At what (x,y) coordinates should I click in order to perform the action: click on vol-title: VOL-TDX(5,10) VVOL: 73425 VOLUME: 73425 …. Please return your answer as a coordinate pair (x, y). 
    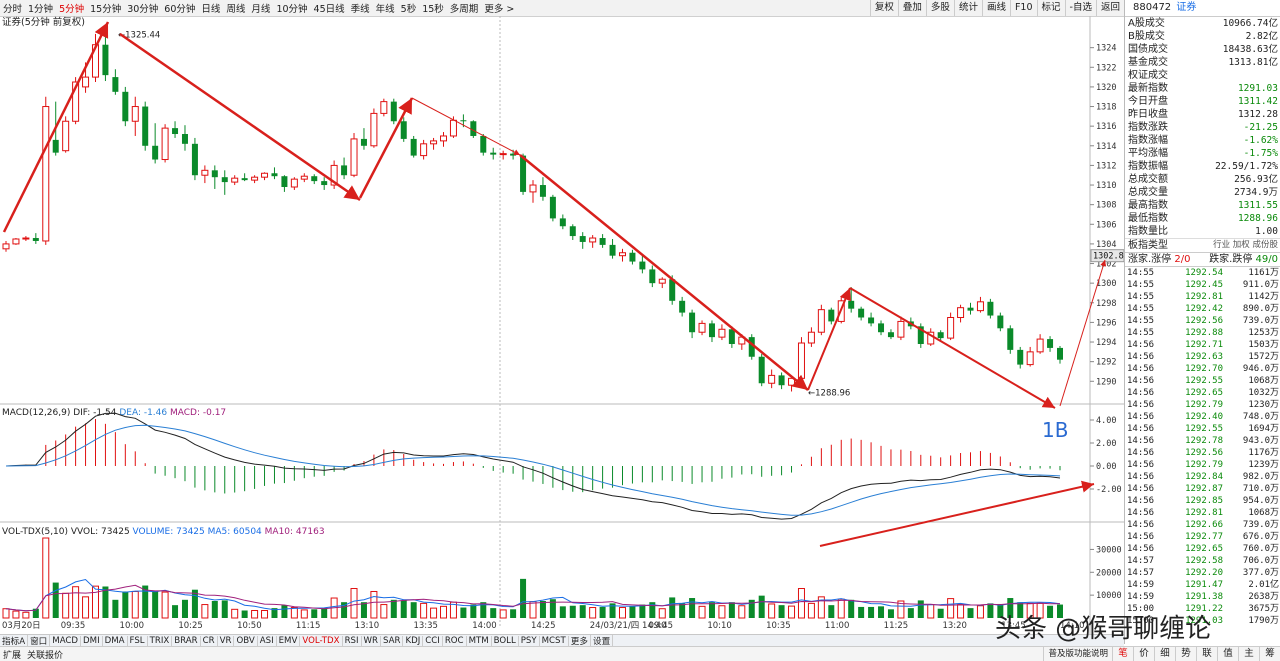
    Looking at the image, I should click on (163, 532).